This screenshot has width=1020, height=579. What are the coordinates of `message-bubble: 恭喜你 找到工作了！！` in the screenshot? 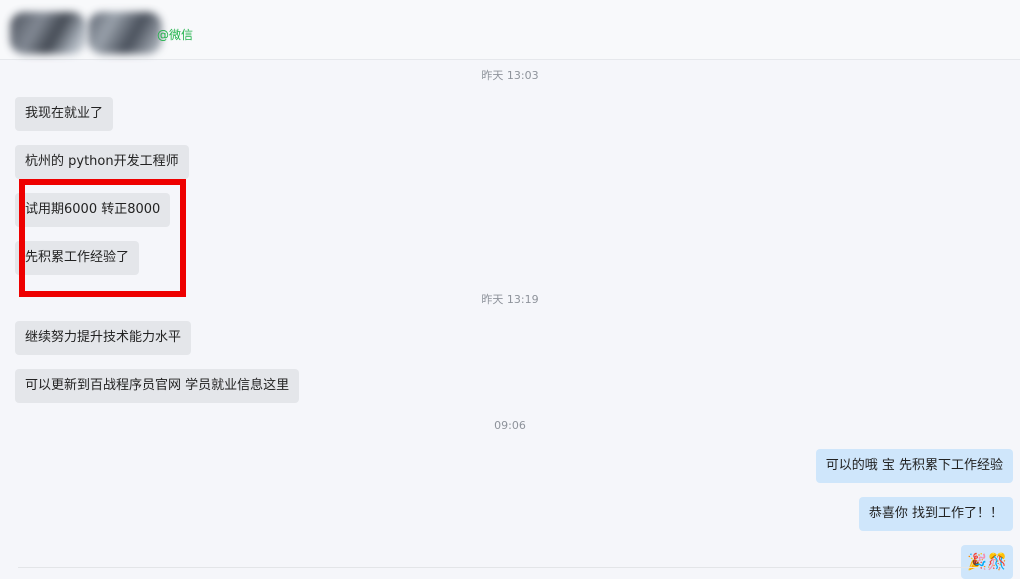 It's located at (935, 514).